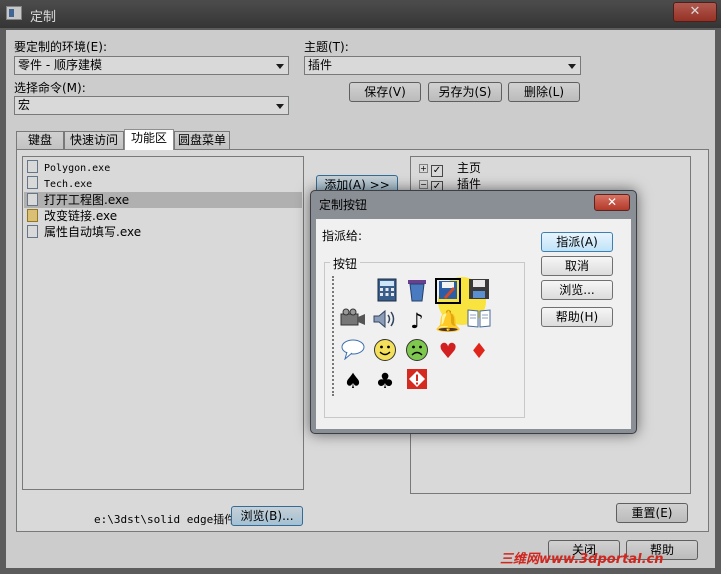  I want to click on smiley-face-icon, so click(385, 351).